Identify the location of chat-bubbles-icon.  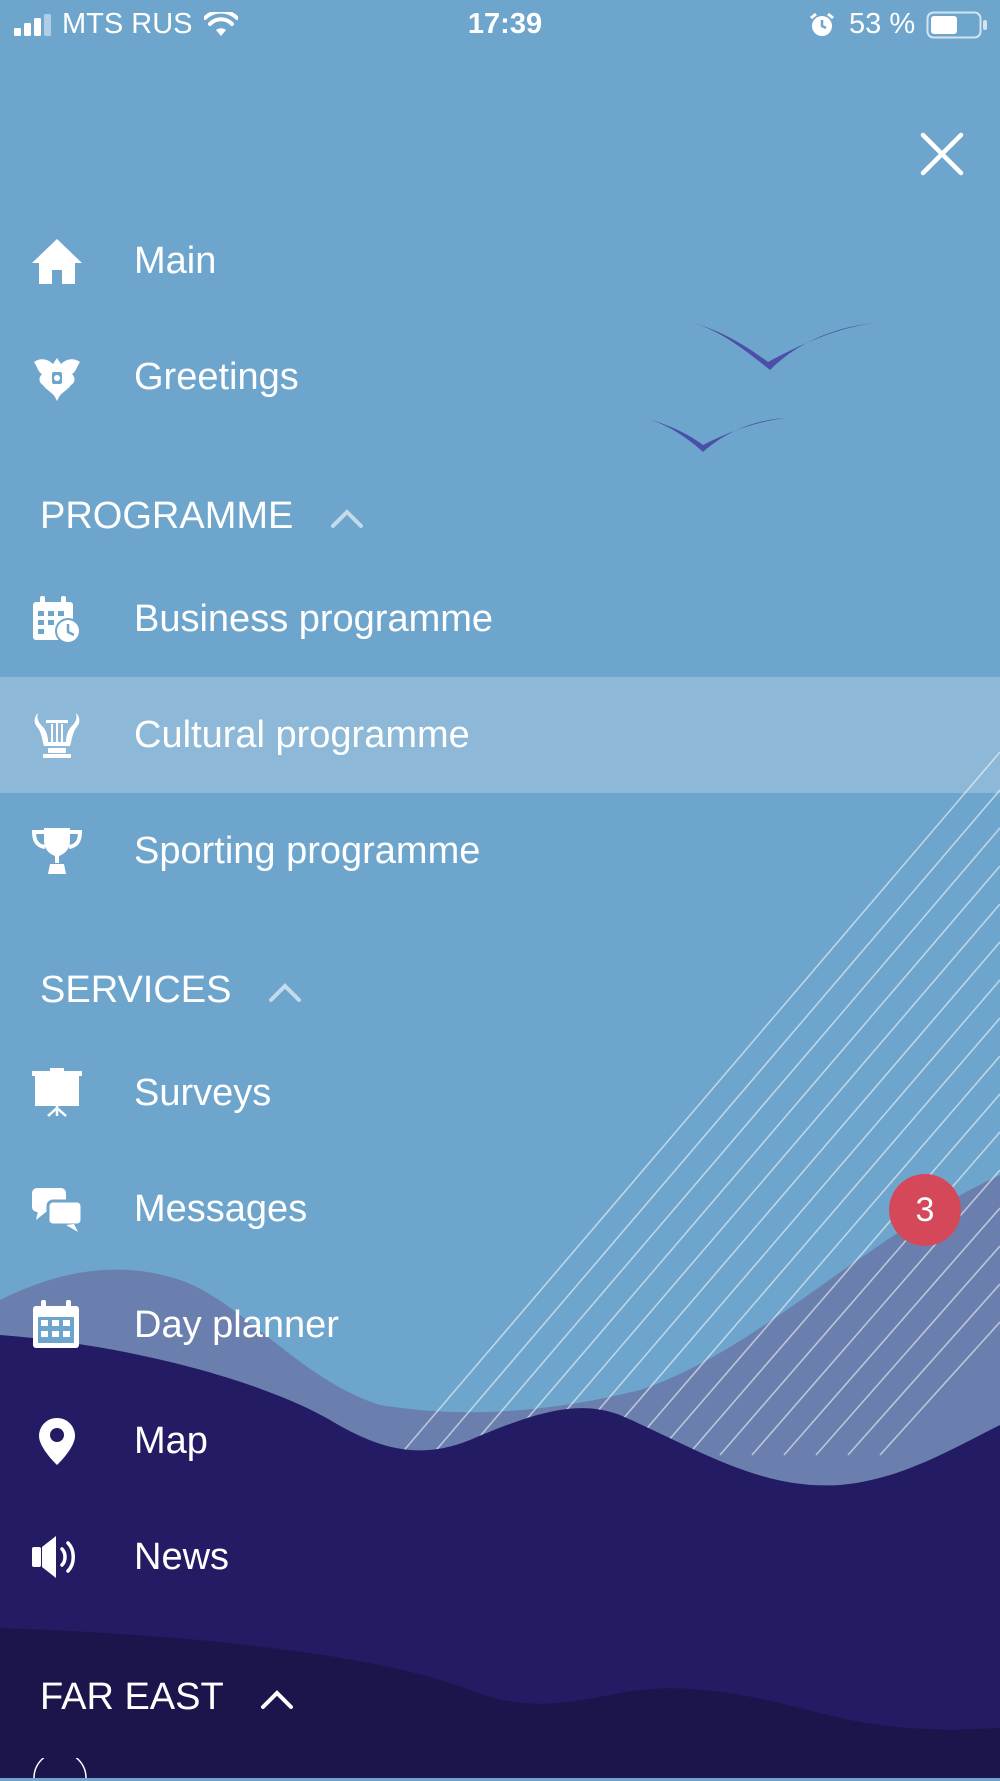
(58, 1210).